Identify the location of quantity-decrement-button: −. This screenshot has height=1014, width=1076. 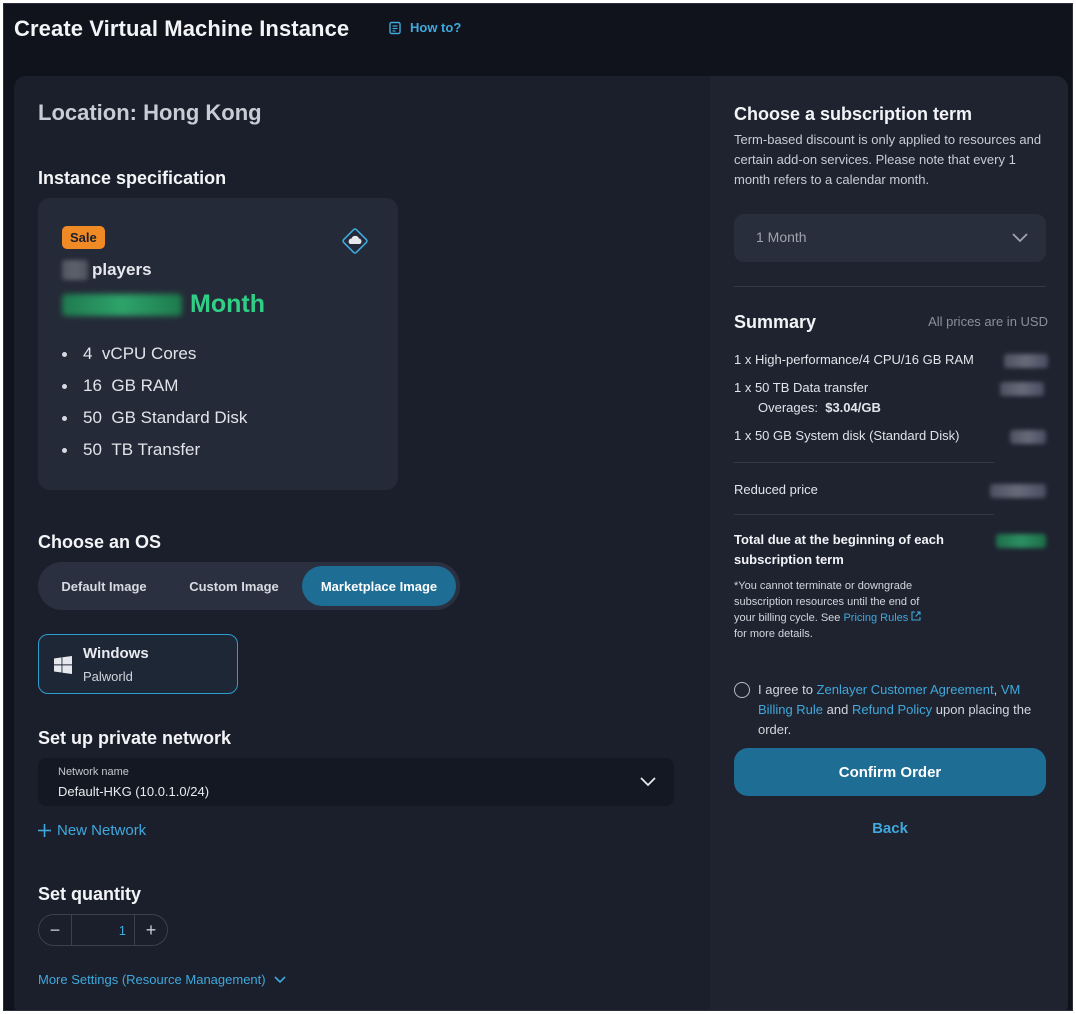
(55, 930).